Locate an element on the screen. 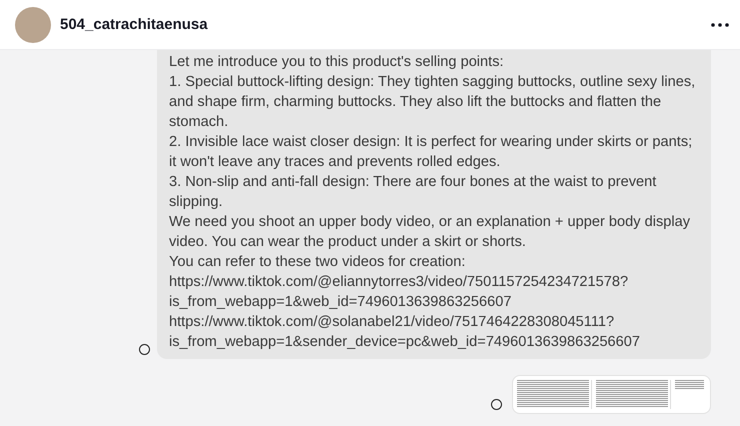 This screenshot has height=426, width=740. message-text: We need you shoot an upper body video, or an explanation + upper body display video. You can wear the product under a skirt or shorts. is located at coordinates (430, 232).